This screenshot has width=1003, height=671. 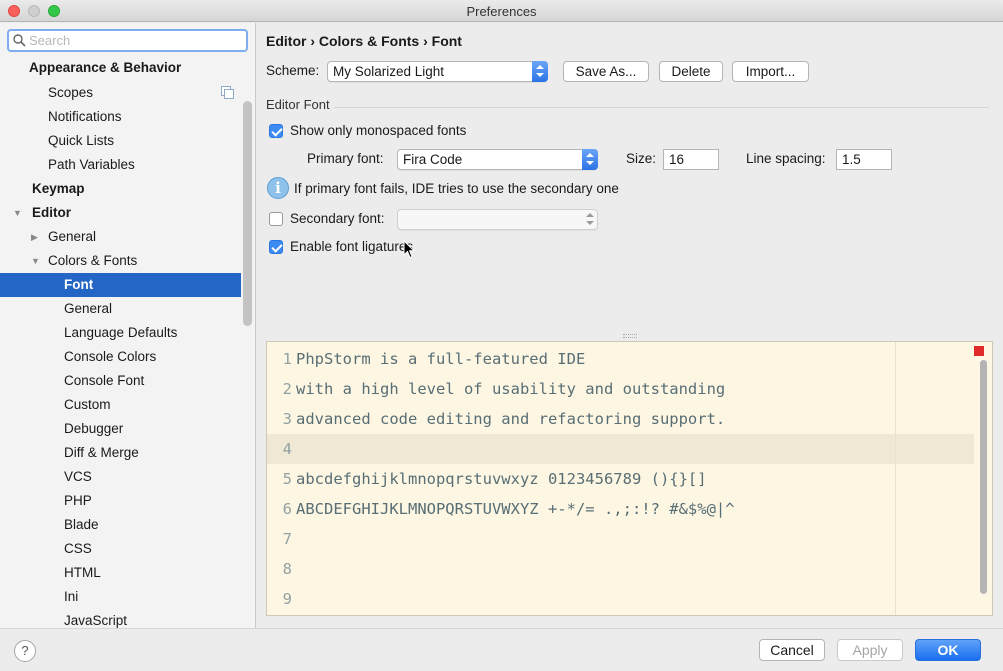 What do you see at coordinates (34, 237) in the screenshot?
I see `collapsed-arrow-icon: ▶` at bounding box center [34, 237].